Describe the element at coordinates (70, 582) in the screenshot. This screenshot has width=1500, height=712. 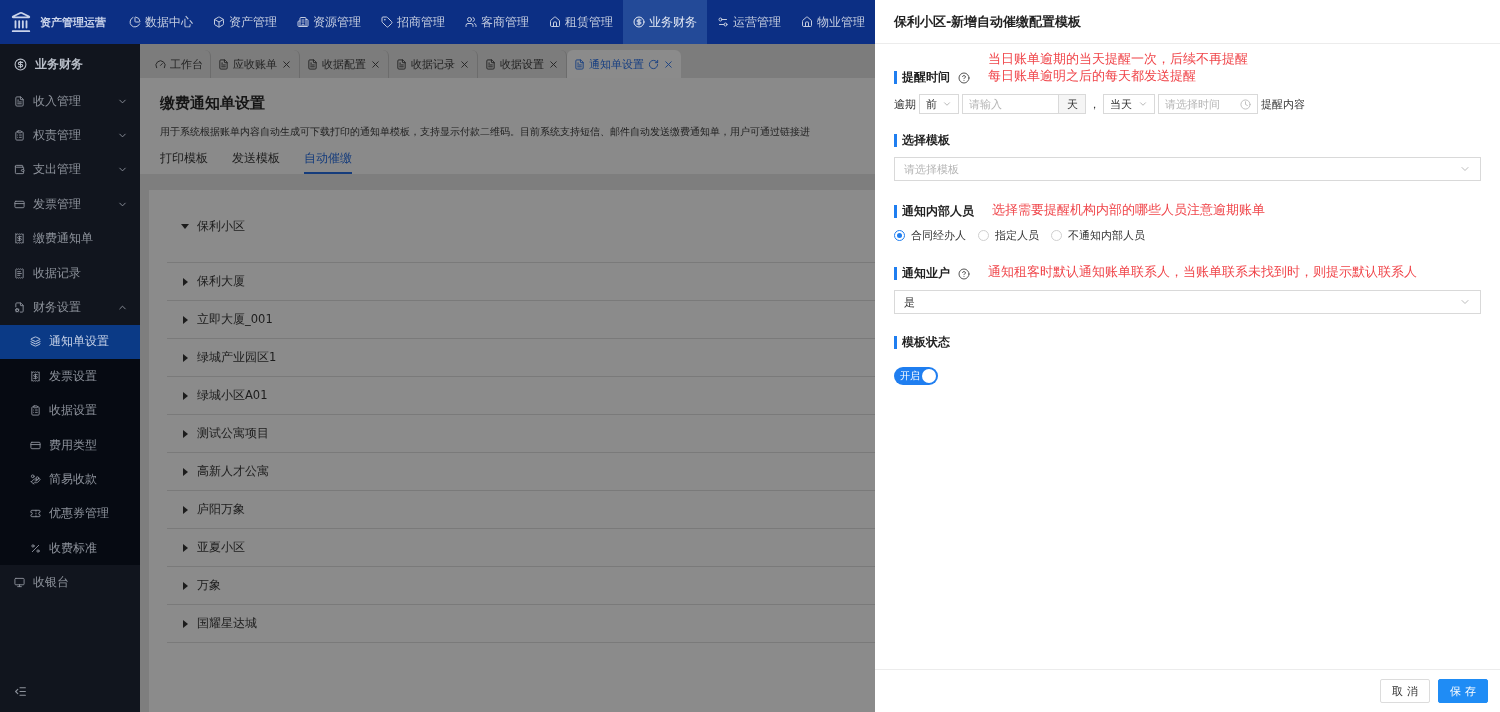
I see `sidebar-item: 收银台` at that location.